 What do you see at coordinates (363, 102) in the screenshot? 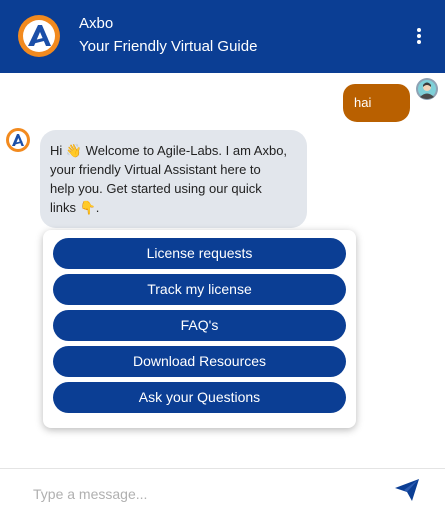
I see `user-message-text: hai` at bounding box center [363, 102].